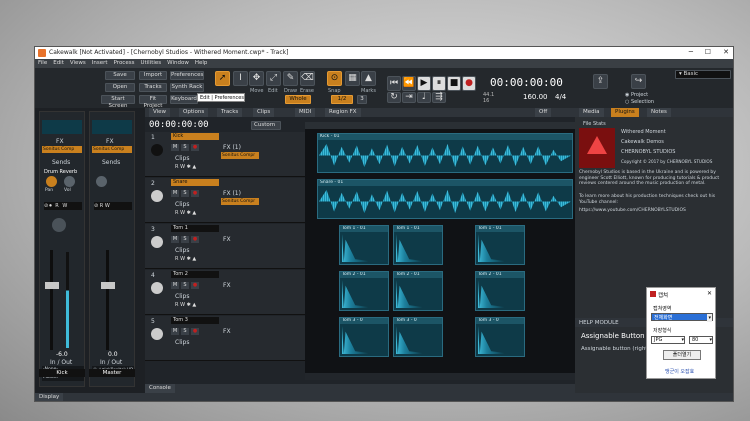  What do you see at coordinates (194, 112) in the screenshot?
I see `tv-menu-options: Options` at bounding box center [194, 112].